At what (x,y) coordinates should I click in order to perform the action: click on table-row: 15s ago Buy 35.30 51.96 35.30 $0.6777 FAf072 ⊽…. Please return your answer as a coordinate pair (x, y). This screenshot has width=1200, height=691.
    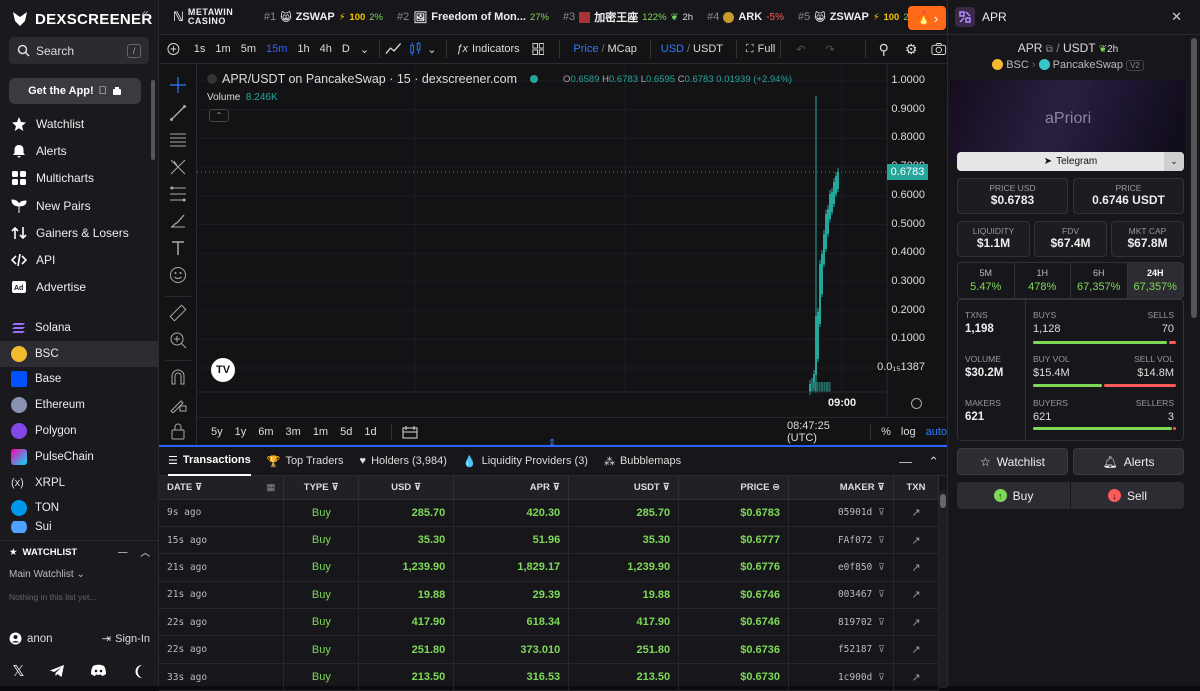
    Looking at the image, I should click on (549, 540).